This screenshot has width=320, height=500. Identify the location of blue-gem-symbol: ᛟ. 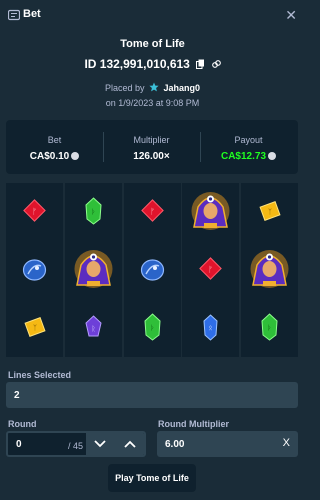
(210, 328).